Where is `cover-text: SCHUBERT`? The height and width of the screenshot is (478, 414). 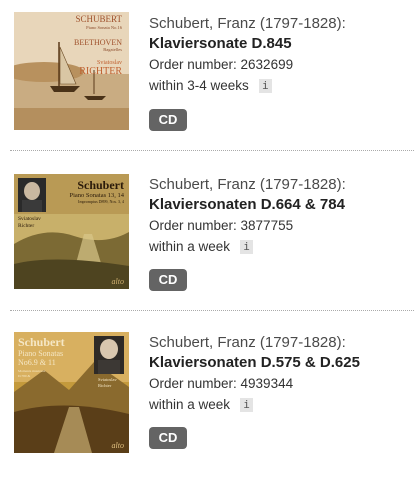 cover-text: SCHUBERT is located at coordinates (99, 19).